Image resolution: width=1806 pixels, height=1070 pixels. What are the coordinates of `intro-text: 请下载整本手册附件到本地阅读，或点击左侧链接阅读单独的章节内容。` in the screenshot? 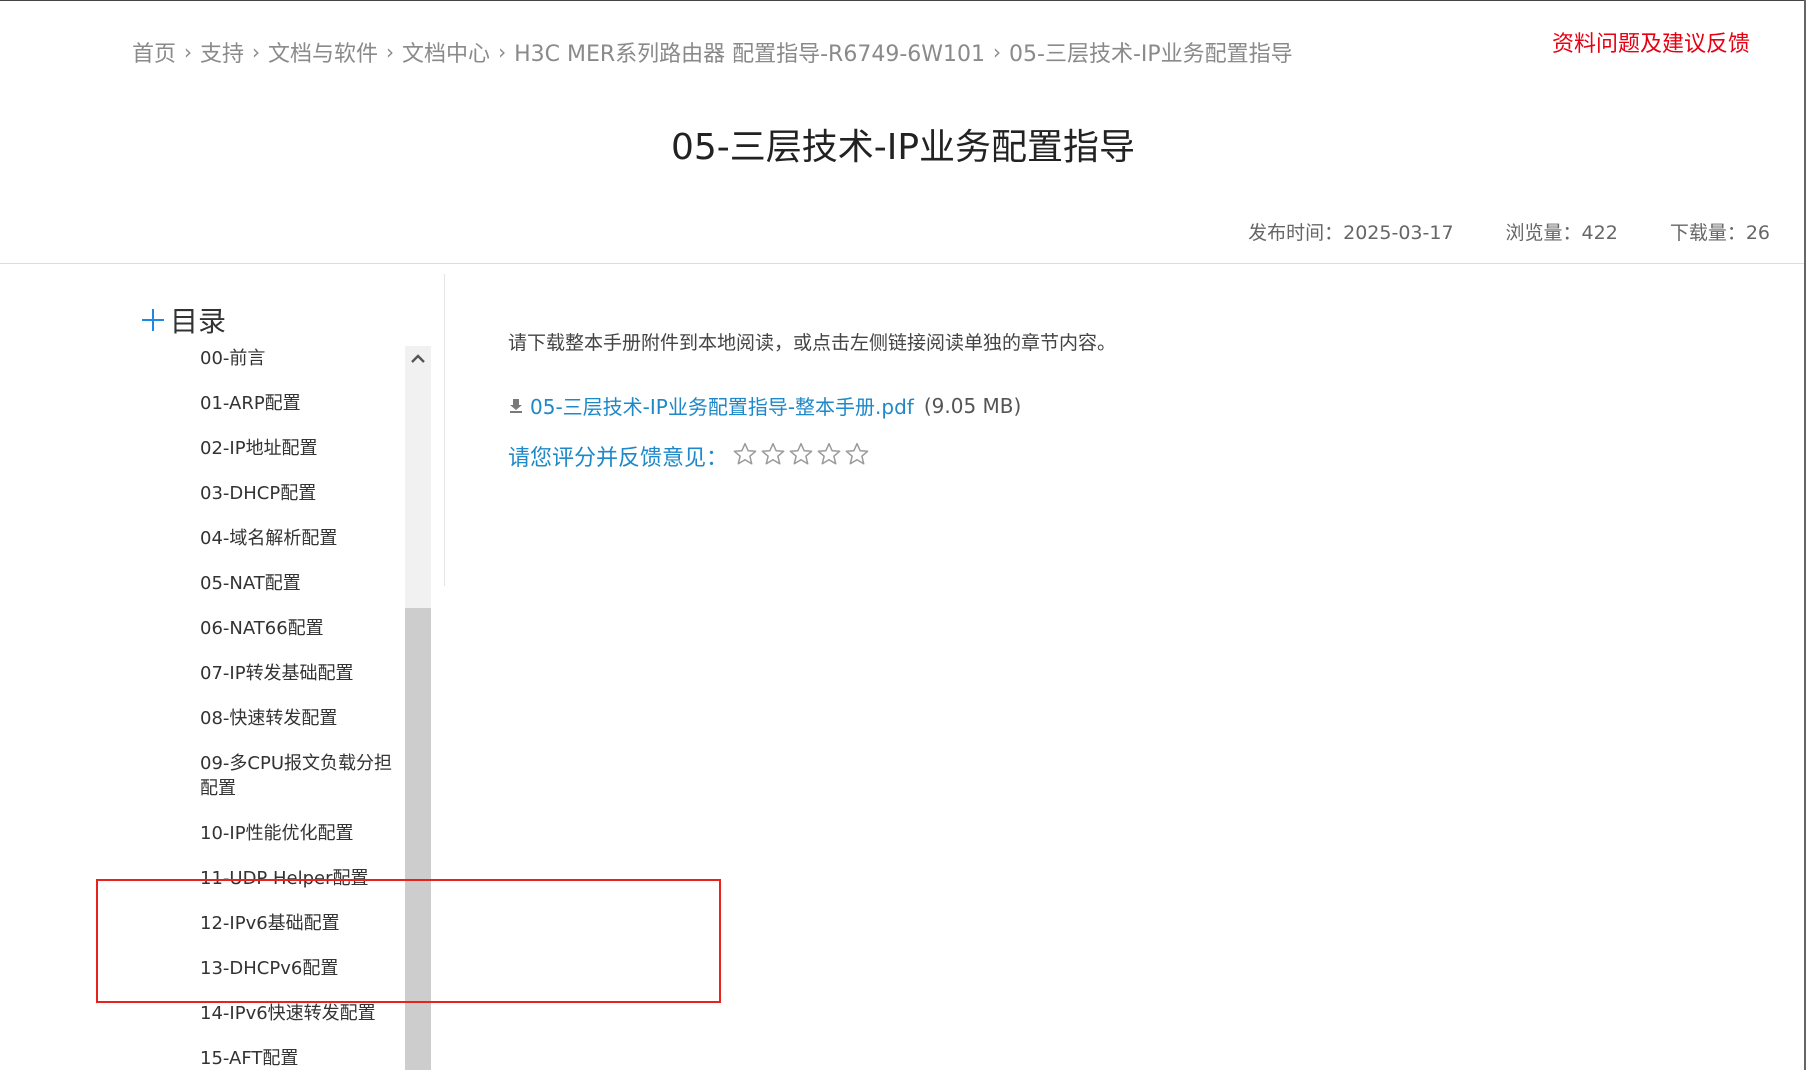 It's located at (812, 343).